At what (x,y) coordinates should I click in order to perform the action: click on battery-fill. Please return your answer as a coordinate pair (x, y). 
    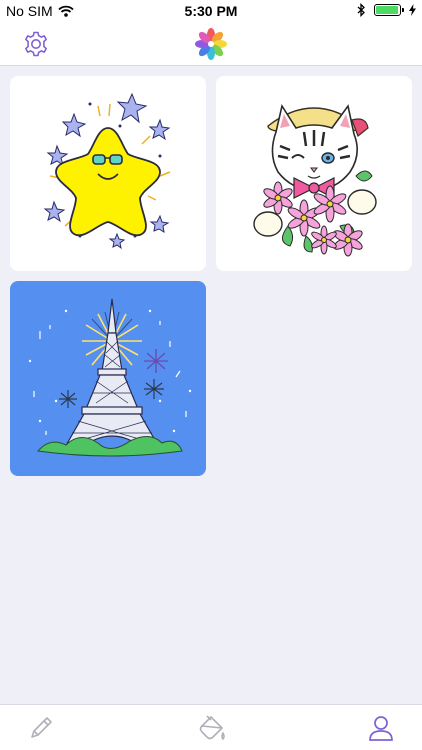
    Looking at the image, I should click on (387, 10).